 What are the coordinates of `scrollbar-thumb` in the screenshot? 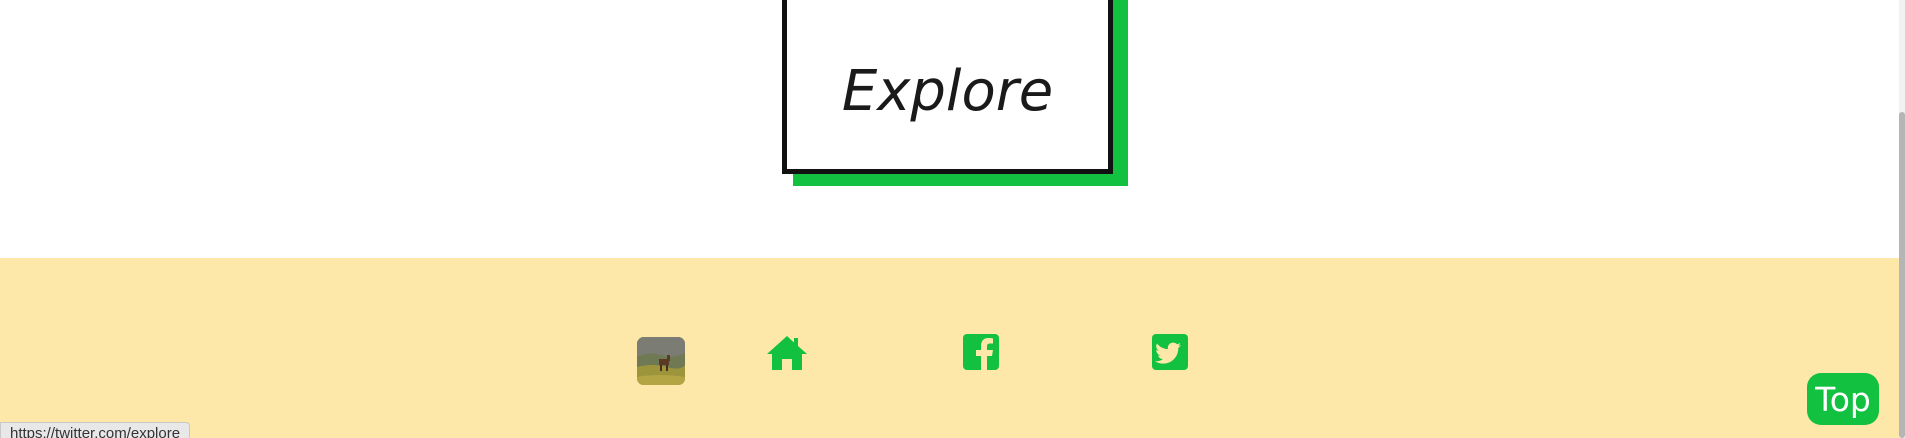 It's located at (1902, 275).